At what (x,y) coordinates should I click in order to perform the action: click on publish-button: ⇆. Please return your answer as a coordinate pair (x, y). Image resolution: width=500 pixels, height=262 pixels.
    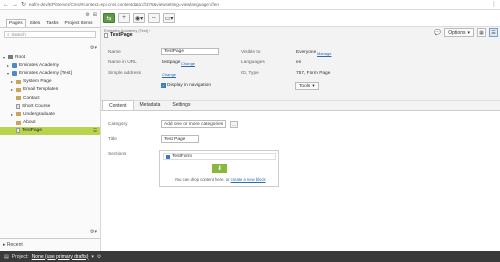
    Looking at the image, I should click on (109, 18).